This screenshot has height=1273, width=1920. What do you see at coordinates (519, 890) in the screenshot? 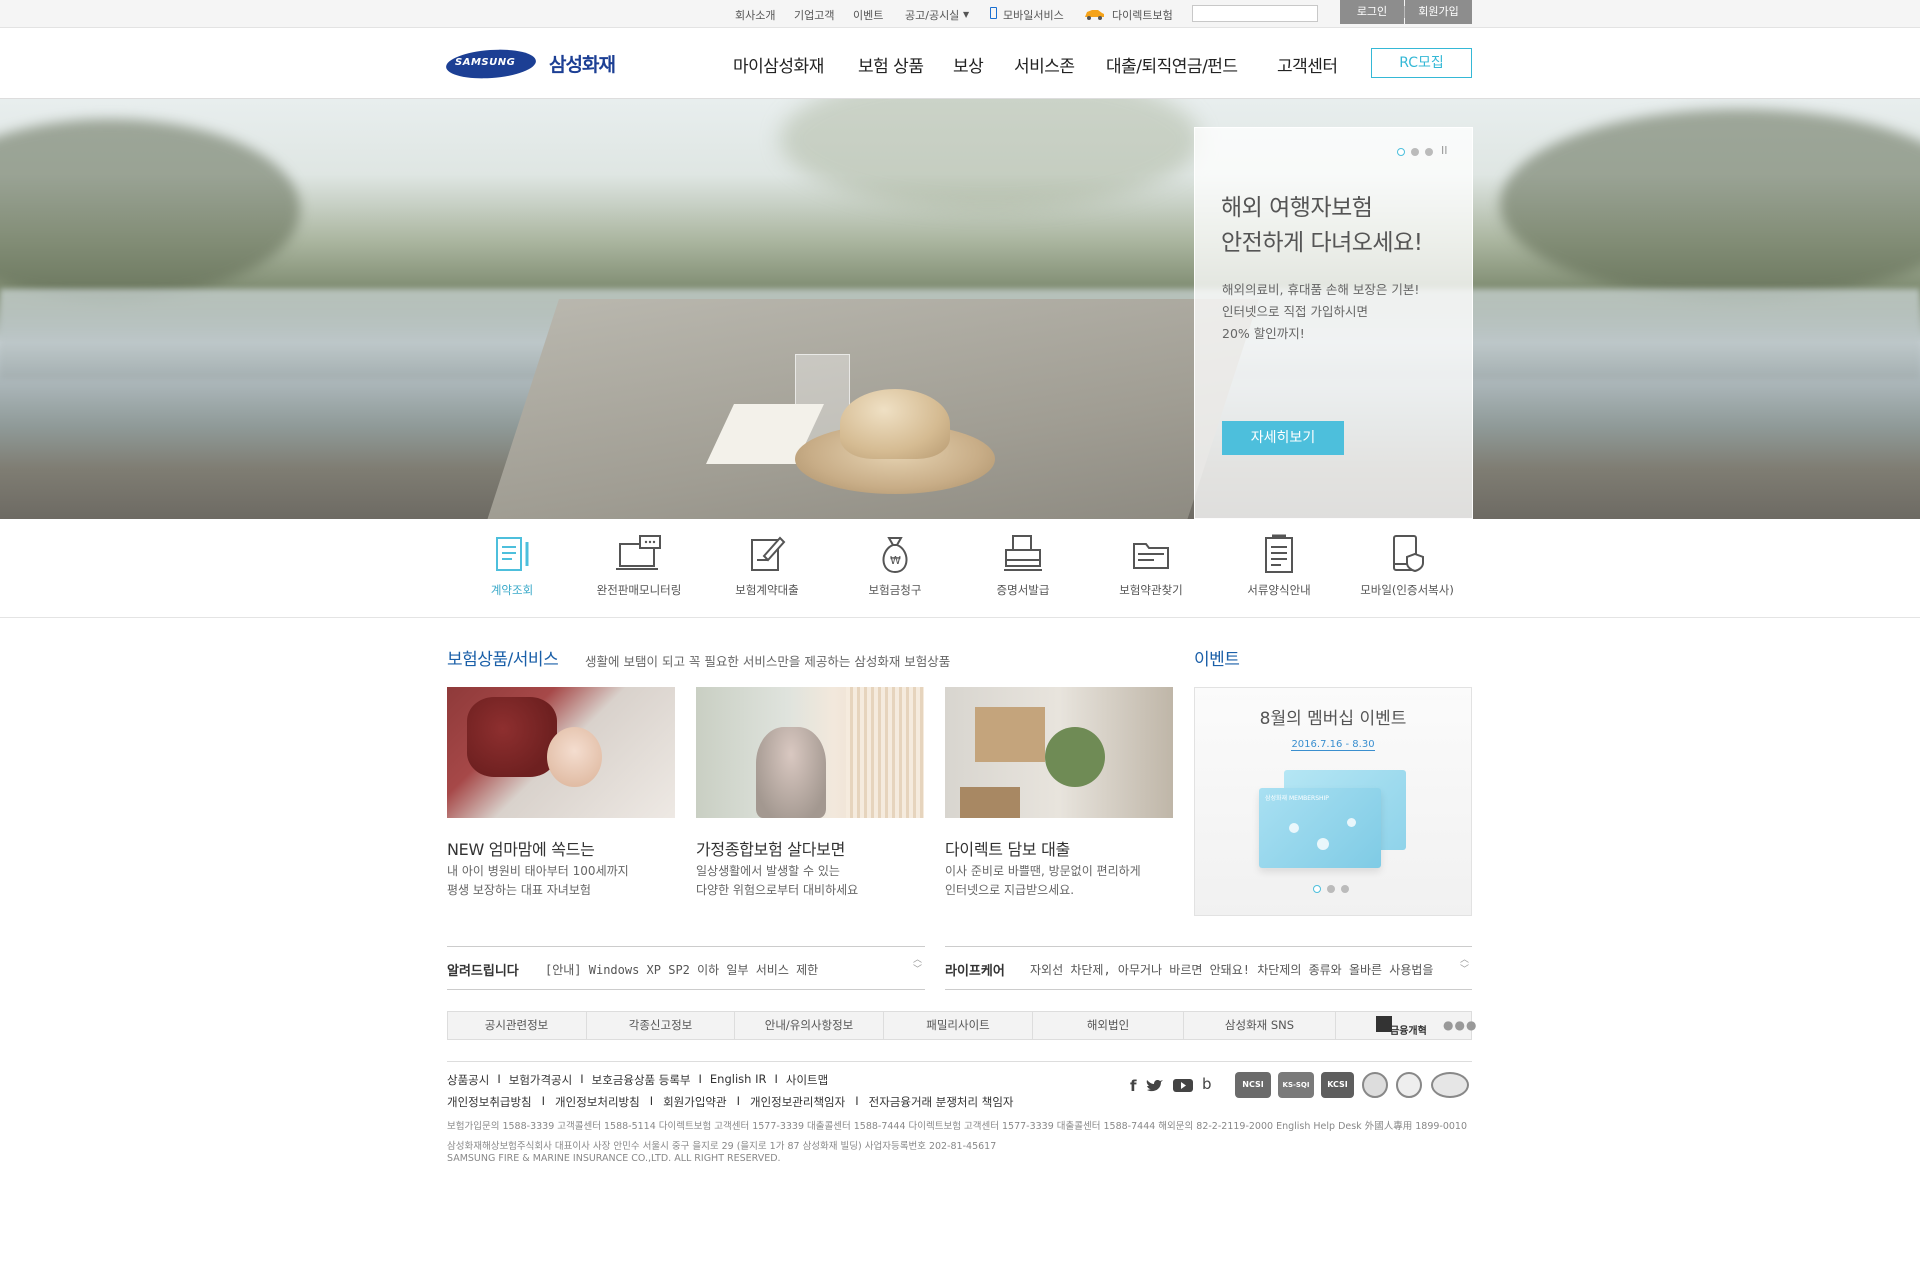
I see `product-desc-line: 평생 보장하는 대표 자녀보험` at bounding box center [519, 890].